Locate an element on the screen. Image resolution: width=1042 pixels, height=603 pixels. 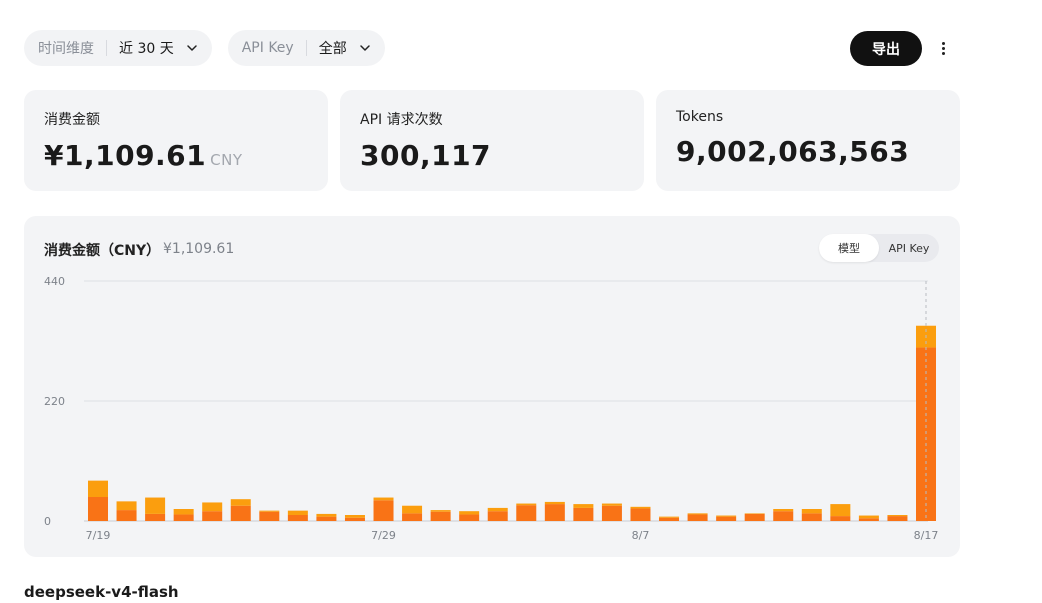
stat-card-tokens: Tokens 9,002,063,563 is located at coordinates (808, 140).